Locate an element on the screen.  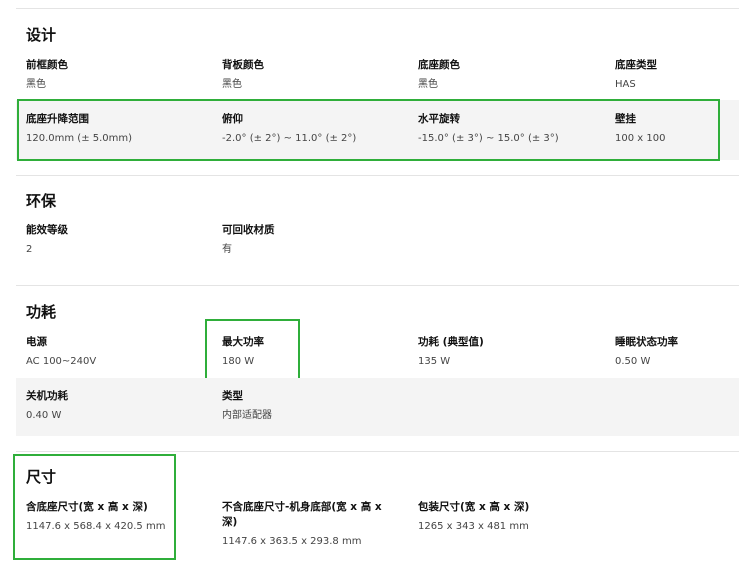
spec-value: 2 is located at coordinates (29, 249).